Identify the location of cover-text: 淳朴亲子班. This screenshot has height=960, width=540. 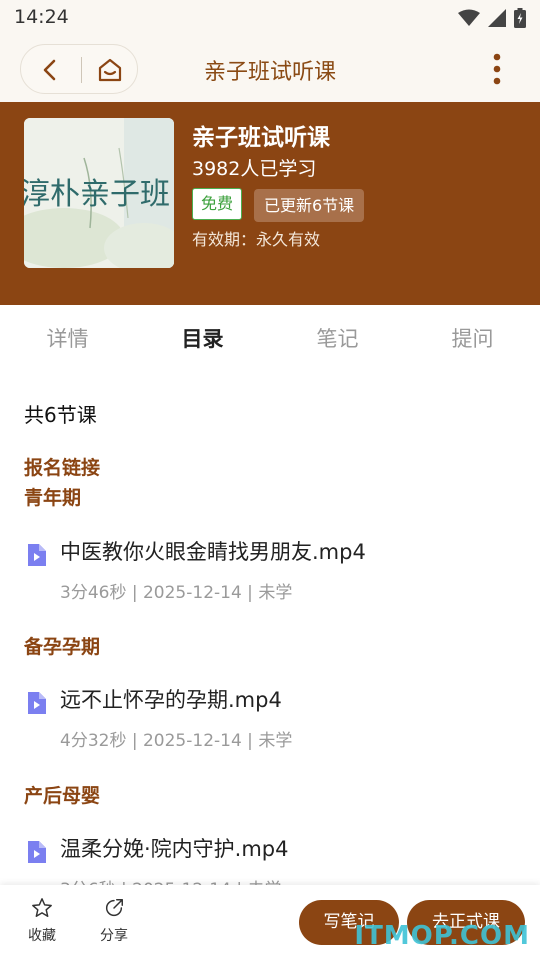
(97, 194).